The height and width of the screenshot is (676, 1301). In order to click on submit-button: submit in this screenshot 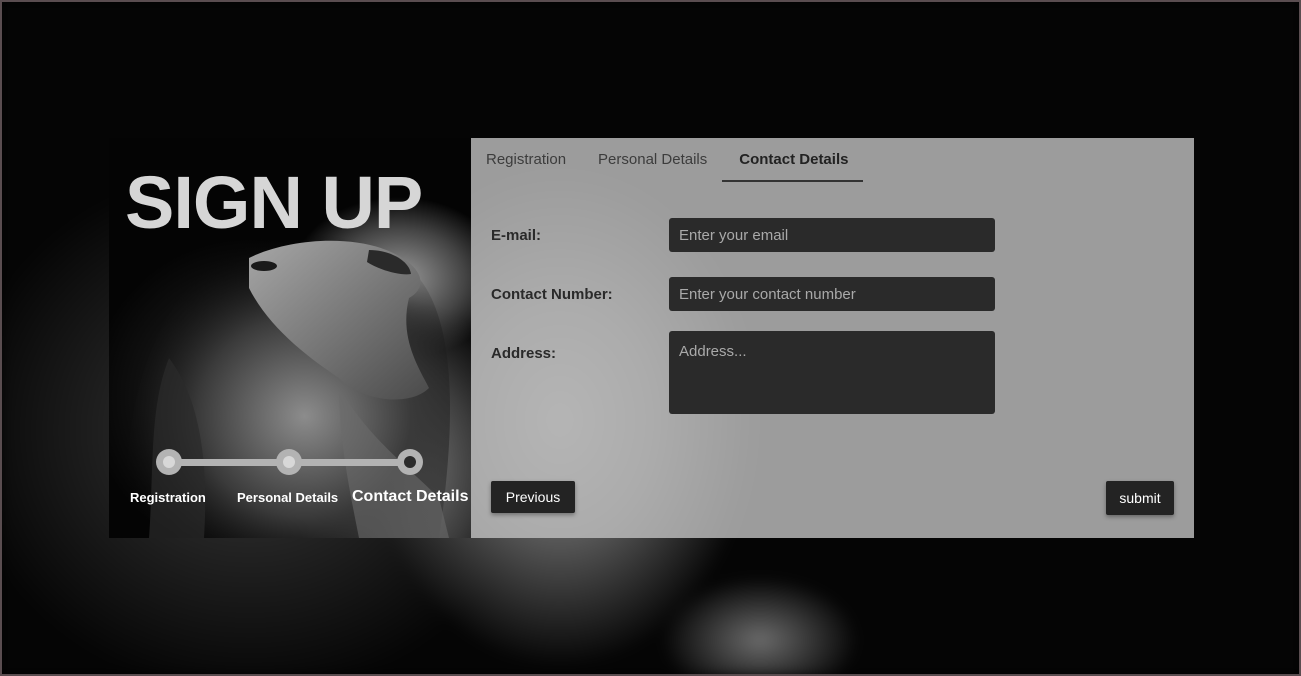, I will do `click(1140, 498)`.